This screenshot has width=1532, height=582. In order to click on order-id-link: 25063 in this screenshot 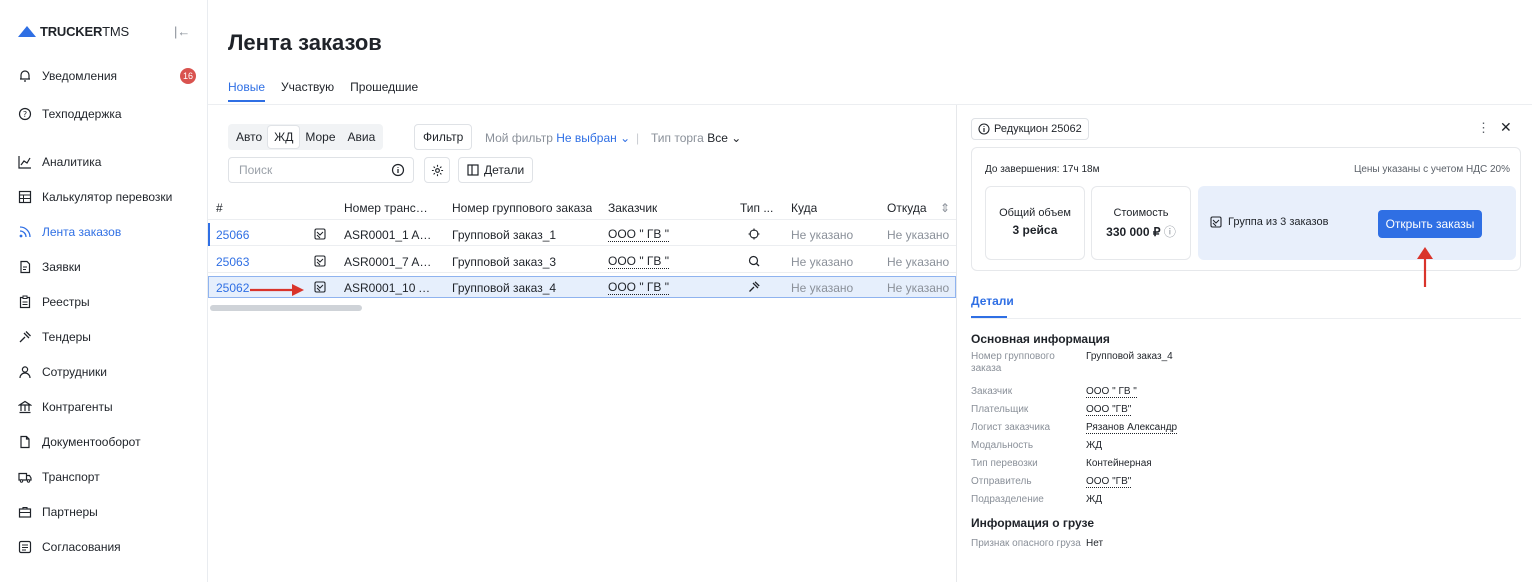, I will do `click(232, 262)`.